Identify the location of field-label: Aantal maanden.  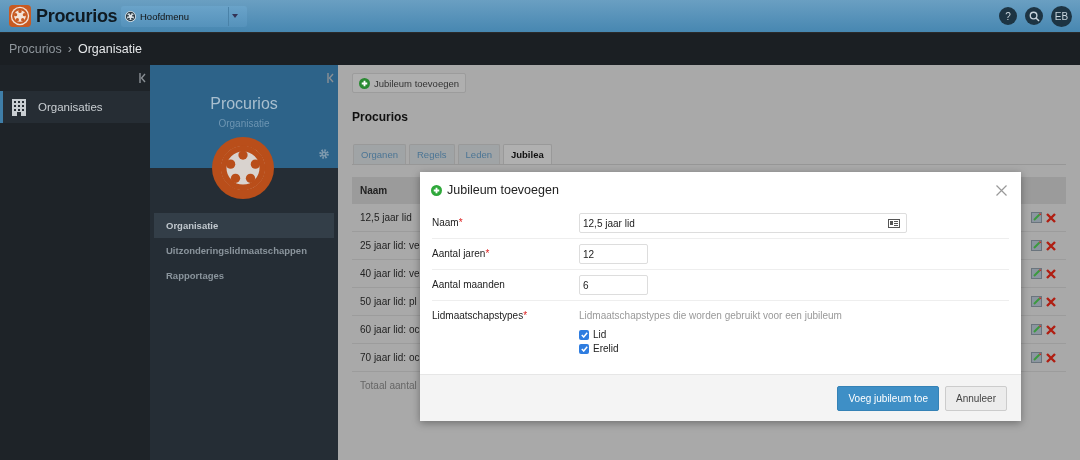
(468, 284).